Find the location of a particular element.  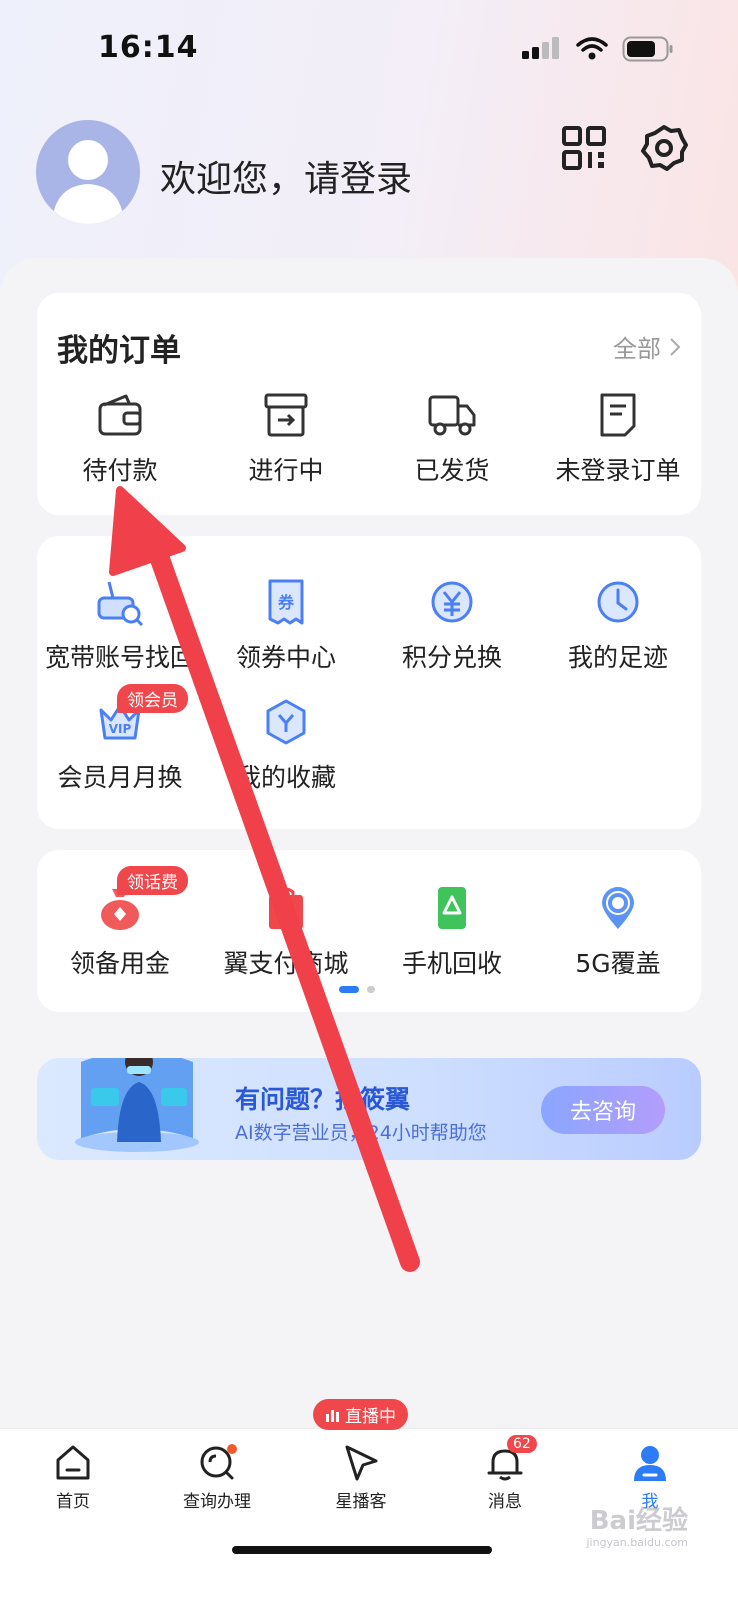

service-label: 领券中心 is located at coordinates (285, 657).